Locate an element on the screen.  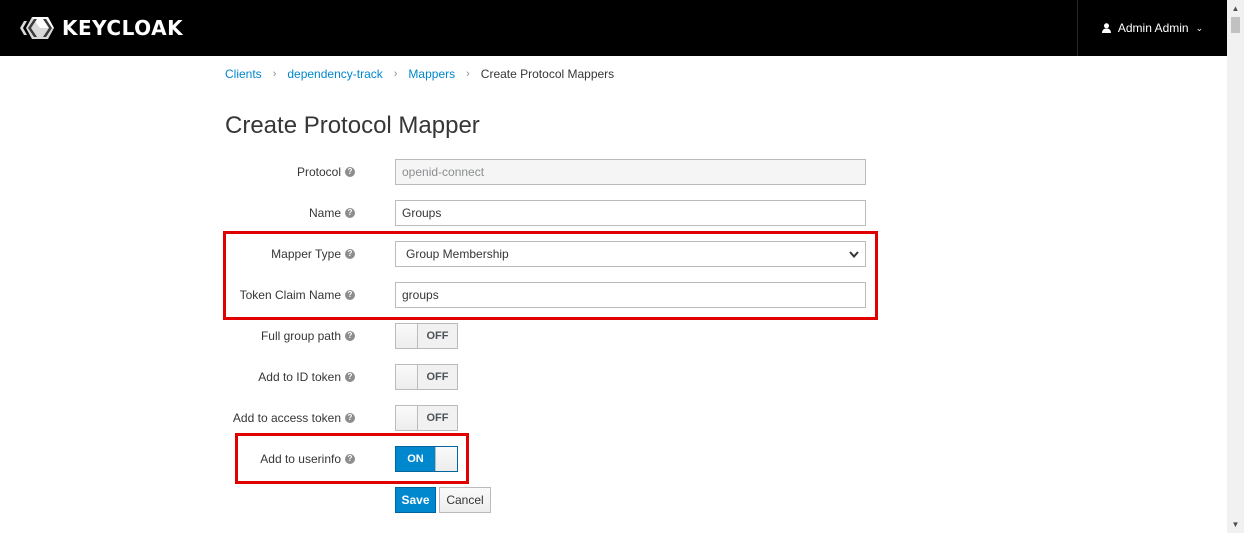
brand-name: KEYCLOAK is located at coordinates (123, 28).